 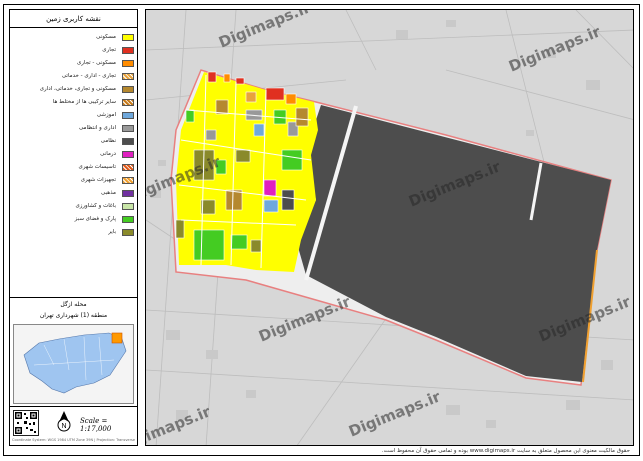 I want to click on district-subtitle: منطقه (1) شهرداری تهران, so click(x=73, y=315).